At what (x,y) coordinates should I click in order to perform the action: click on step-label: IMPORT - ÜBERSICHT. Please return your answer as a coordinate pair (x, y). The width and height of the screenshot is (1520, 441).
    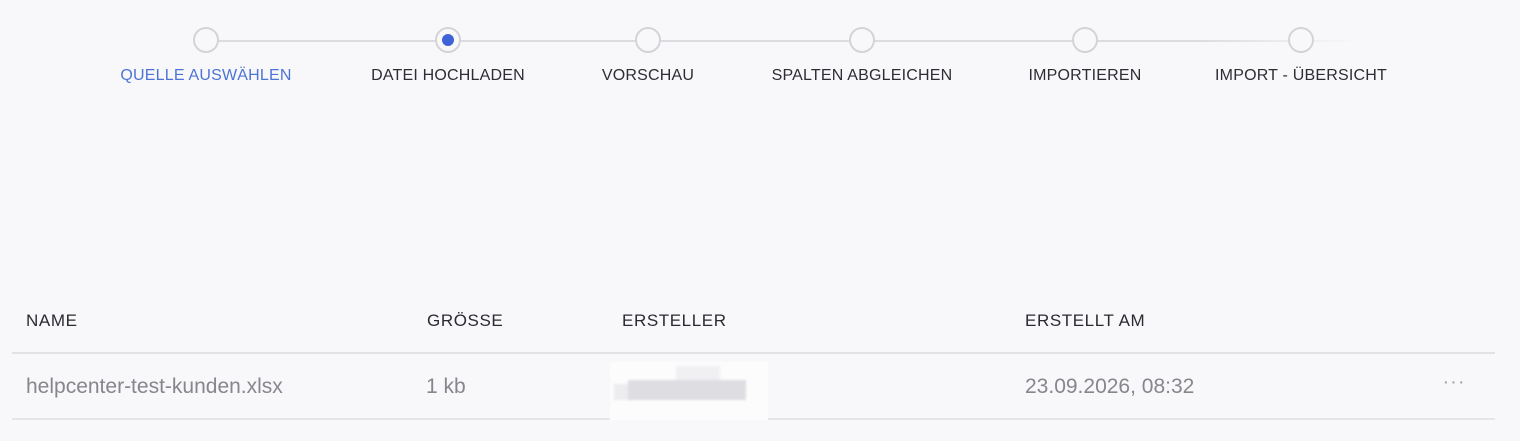
    Looking at the image, I should click on (1301, 75).